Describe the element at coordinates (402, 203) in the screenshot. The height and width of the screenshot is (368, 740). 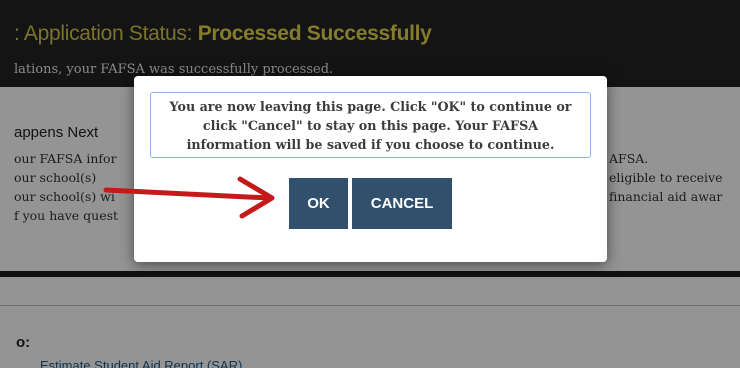
I see `cancel-button: CANCEL` at that location.